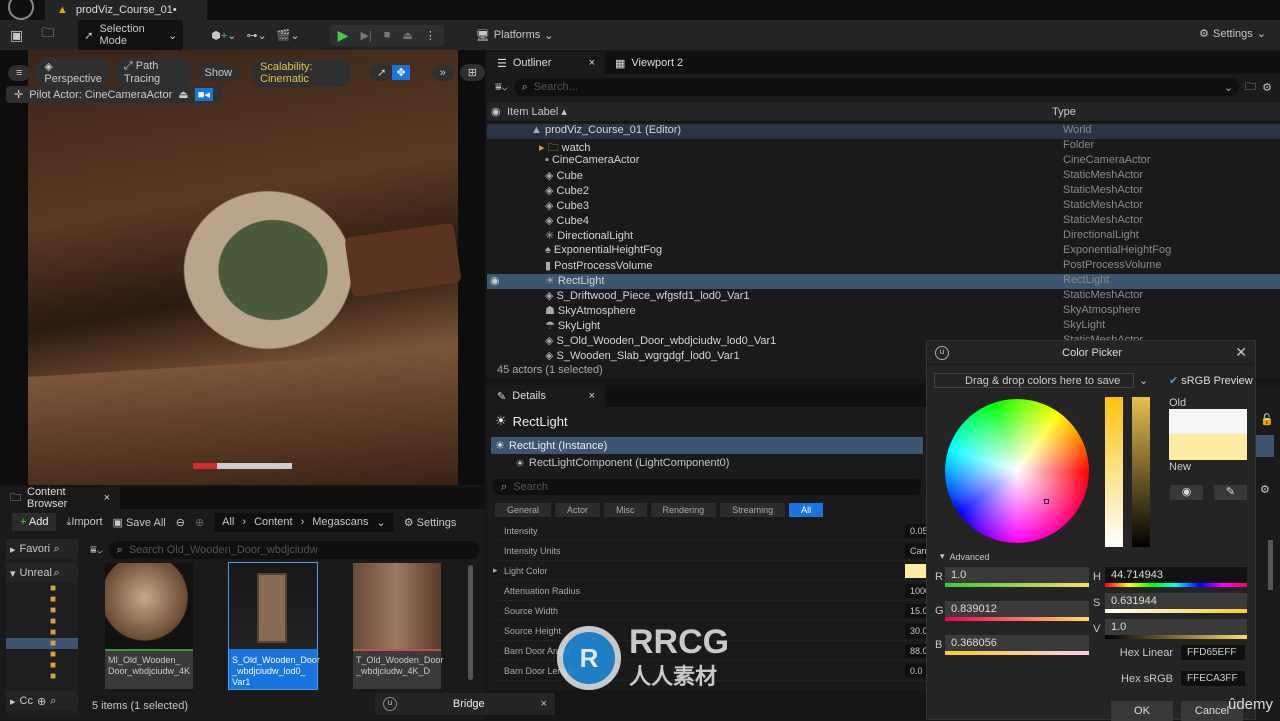 Image resolution: width=1280 pixels, height=721 pixels. Describe the element at coordinates (294, 550) in the screenshot. I see `asset-search-input: ⌕ Search Old_Wooden_Door_wbdjciudw` at that location.